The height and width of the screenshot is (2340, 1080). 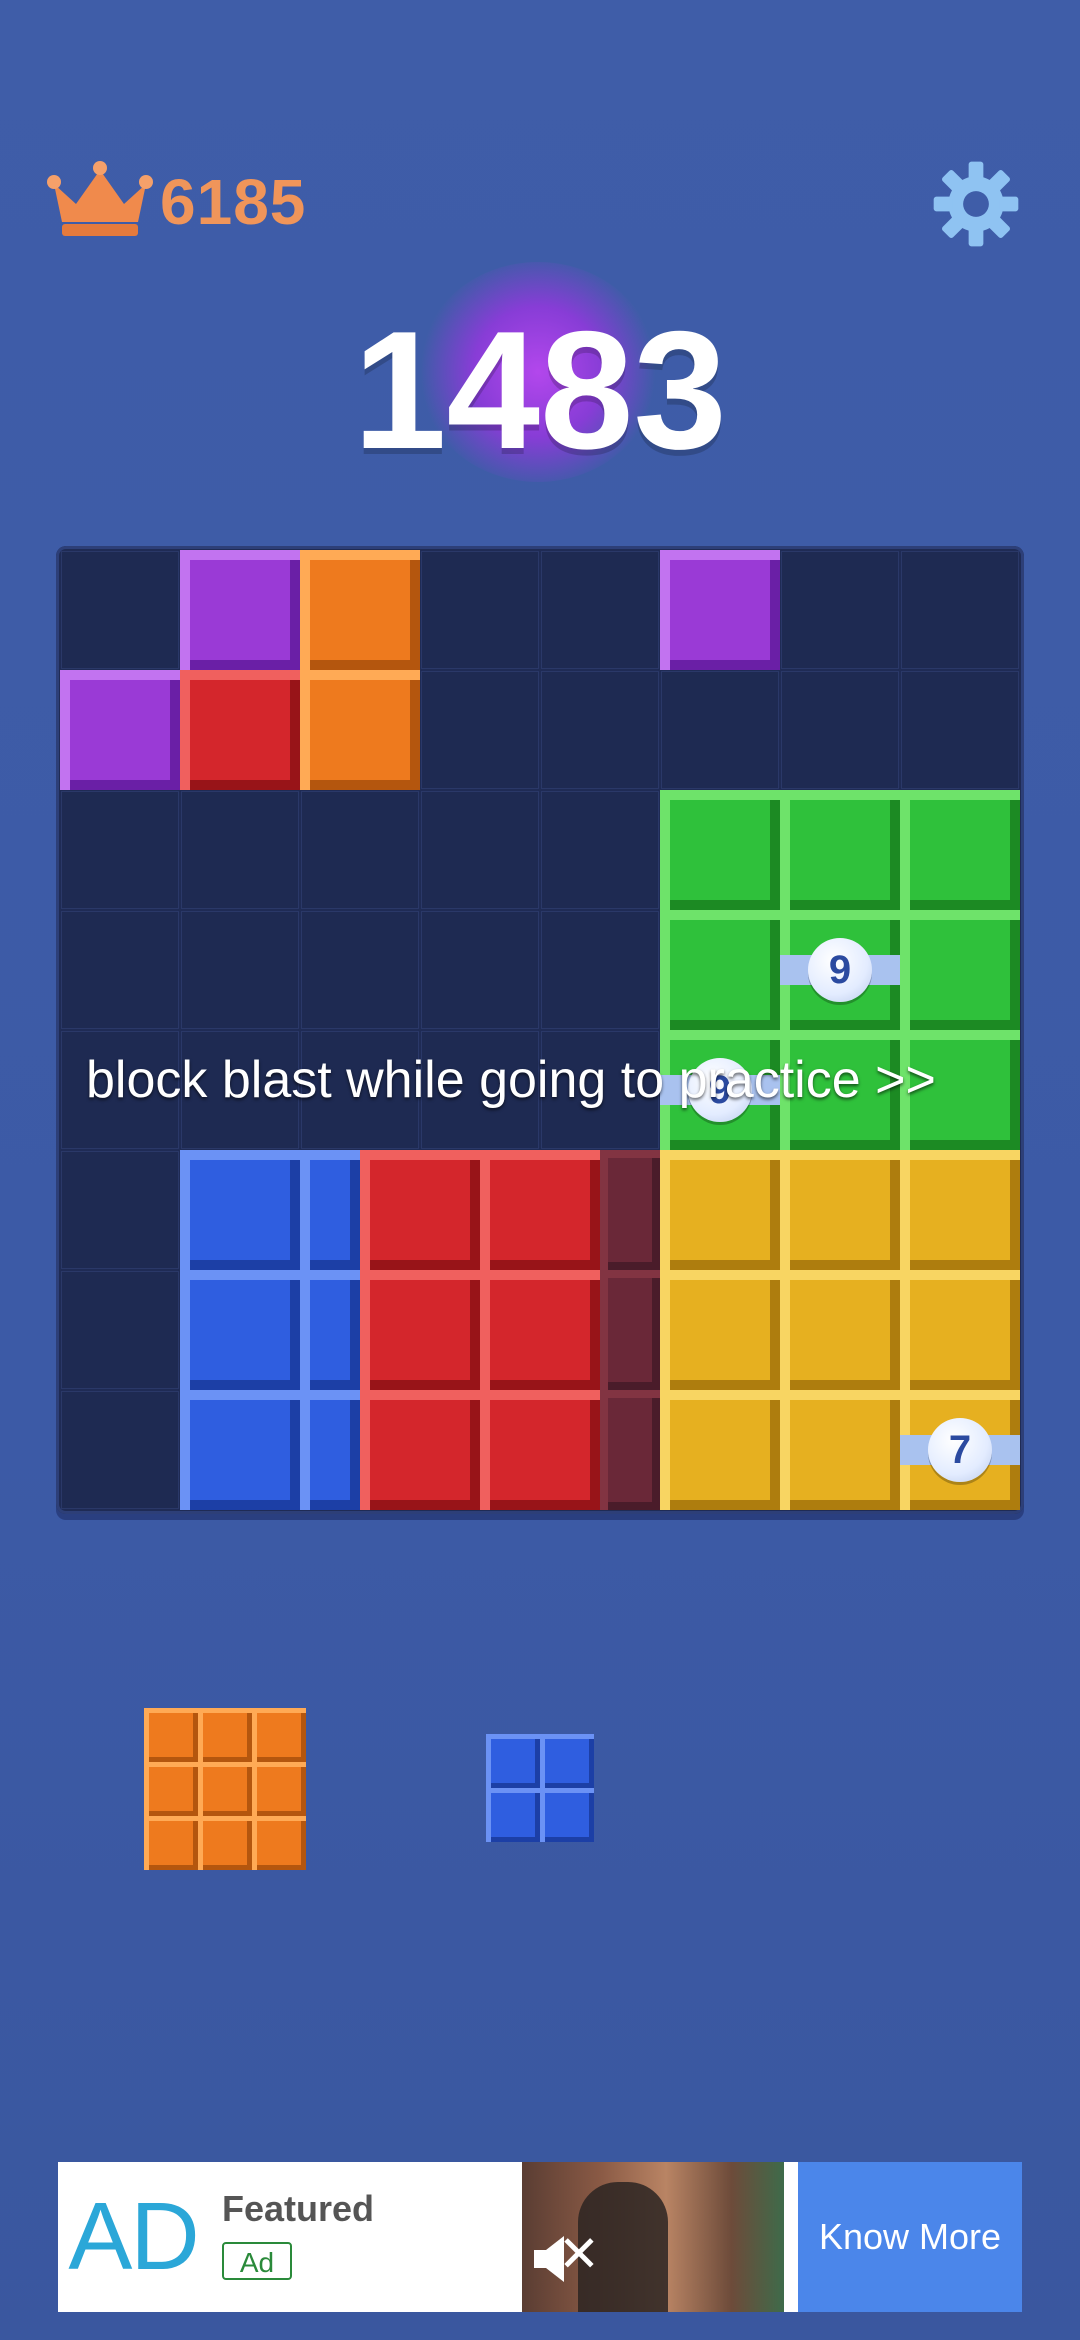 I want to click on block-red, so click(x=240, y=730).